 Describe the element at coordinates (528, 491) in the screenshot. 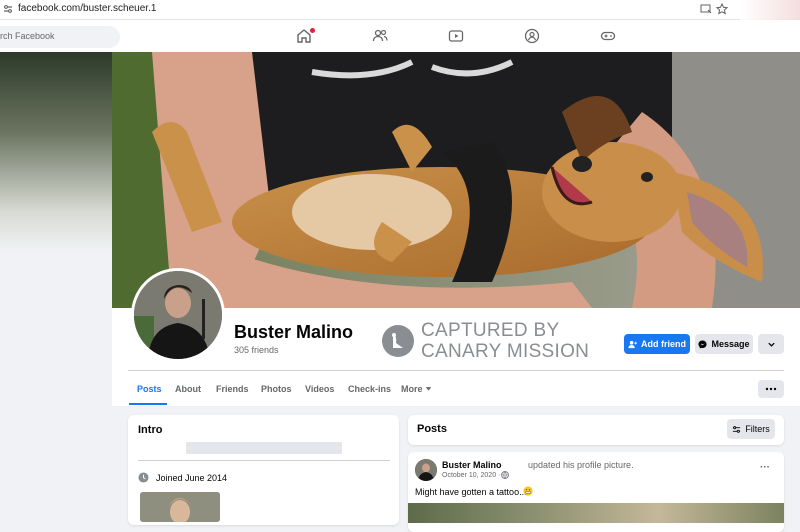

I see `grimace-emoji-icon` at that location.